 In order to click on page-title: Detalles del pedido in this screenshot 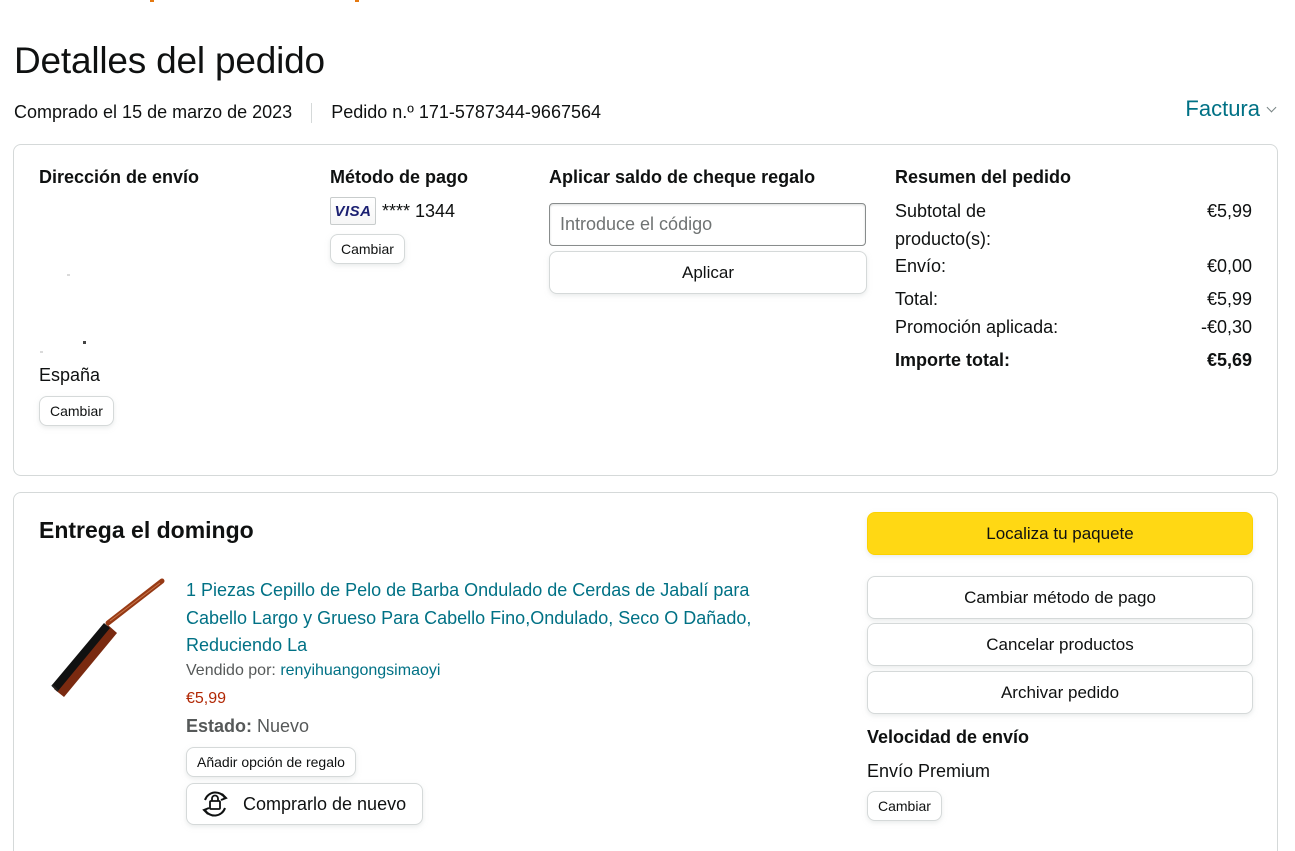, I will do `click(169, 60)`.